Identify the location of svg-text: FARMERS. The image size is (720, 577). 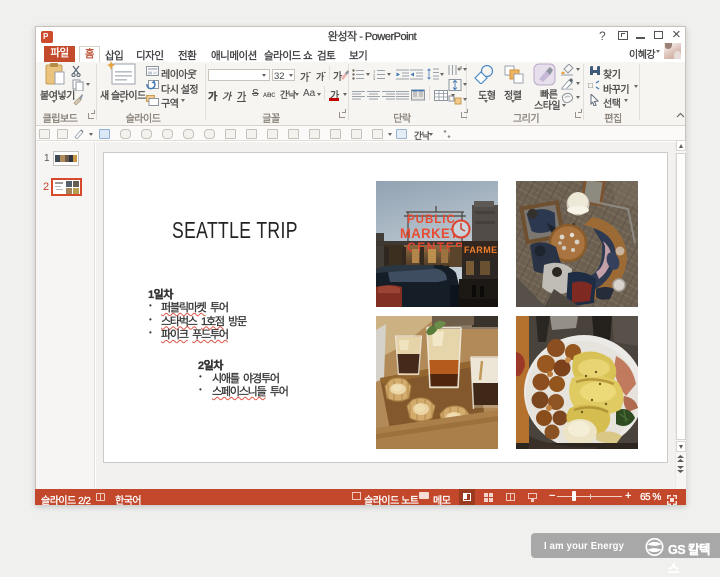
(481, 250).